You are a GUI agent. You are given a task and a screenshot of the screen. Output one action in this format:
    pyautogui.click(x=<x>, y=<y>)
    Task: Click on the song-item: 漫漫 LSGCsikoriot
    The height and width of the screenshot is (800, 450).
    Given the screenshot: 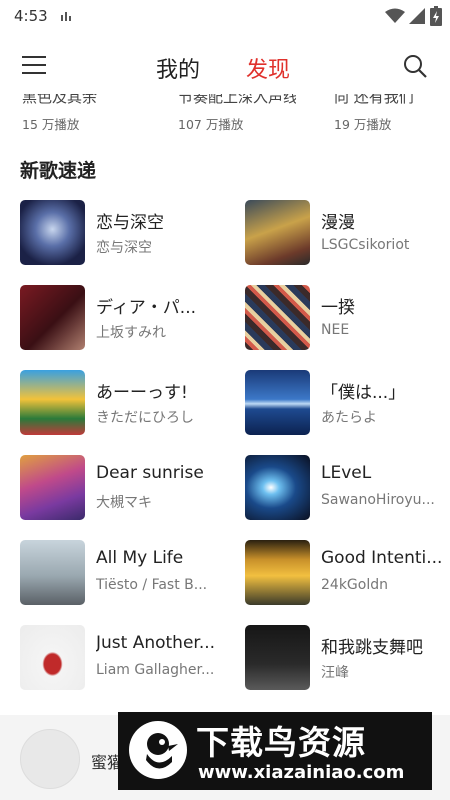 What is the action you would take?
    pyautogui.click(x=347, y=231)
    